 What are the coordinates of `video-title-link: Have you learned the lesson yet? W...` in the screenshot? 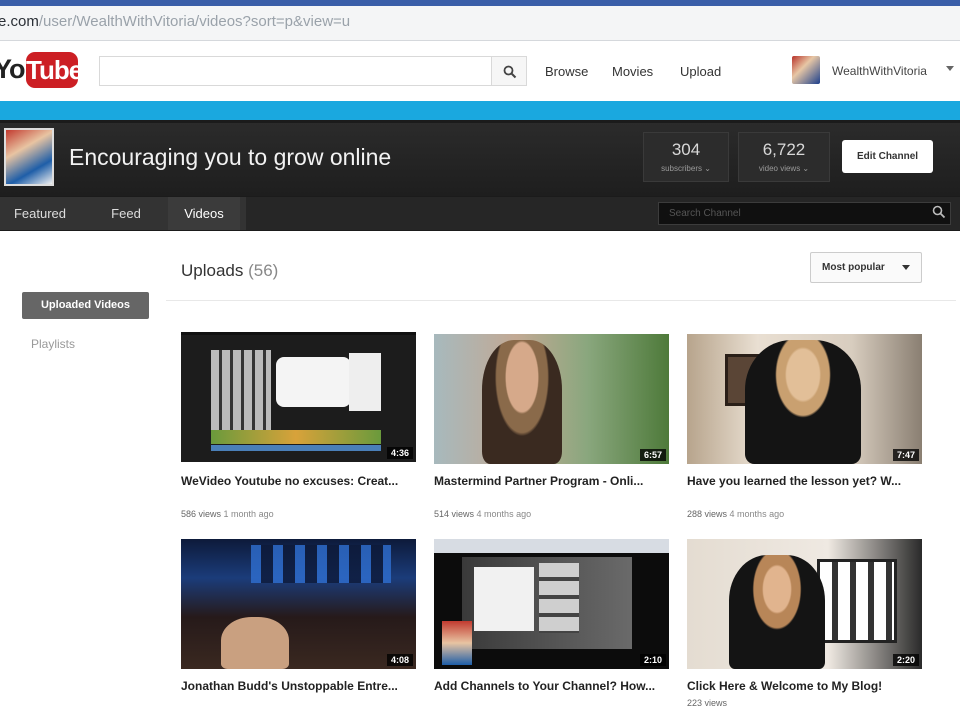 It's located at (803, 481).